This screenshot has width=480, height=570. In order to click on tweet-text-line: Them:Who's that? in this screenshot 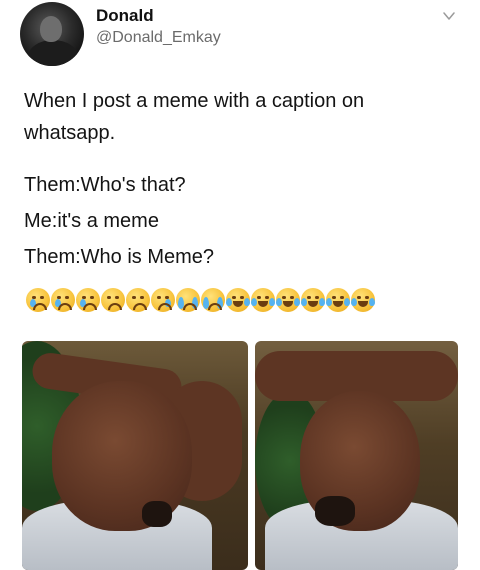, I will do `click(105, 185)`.